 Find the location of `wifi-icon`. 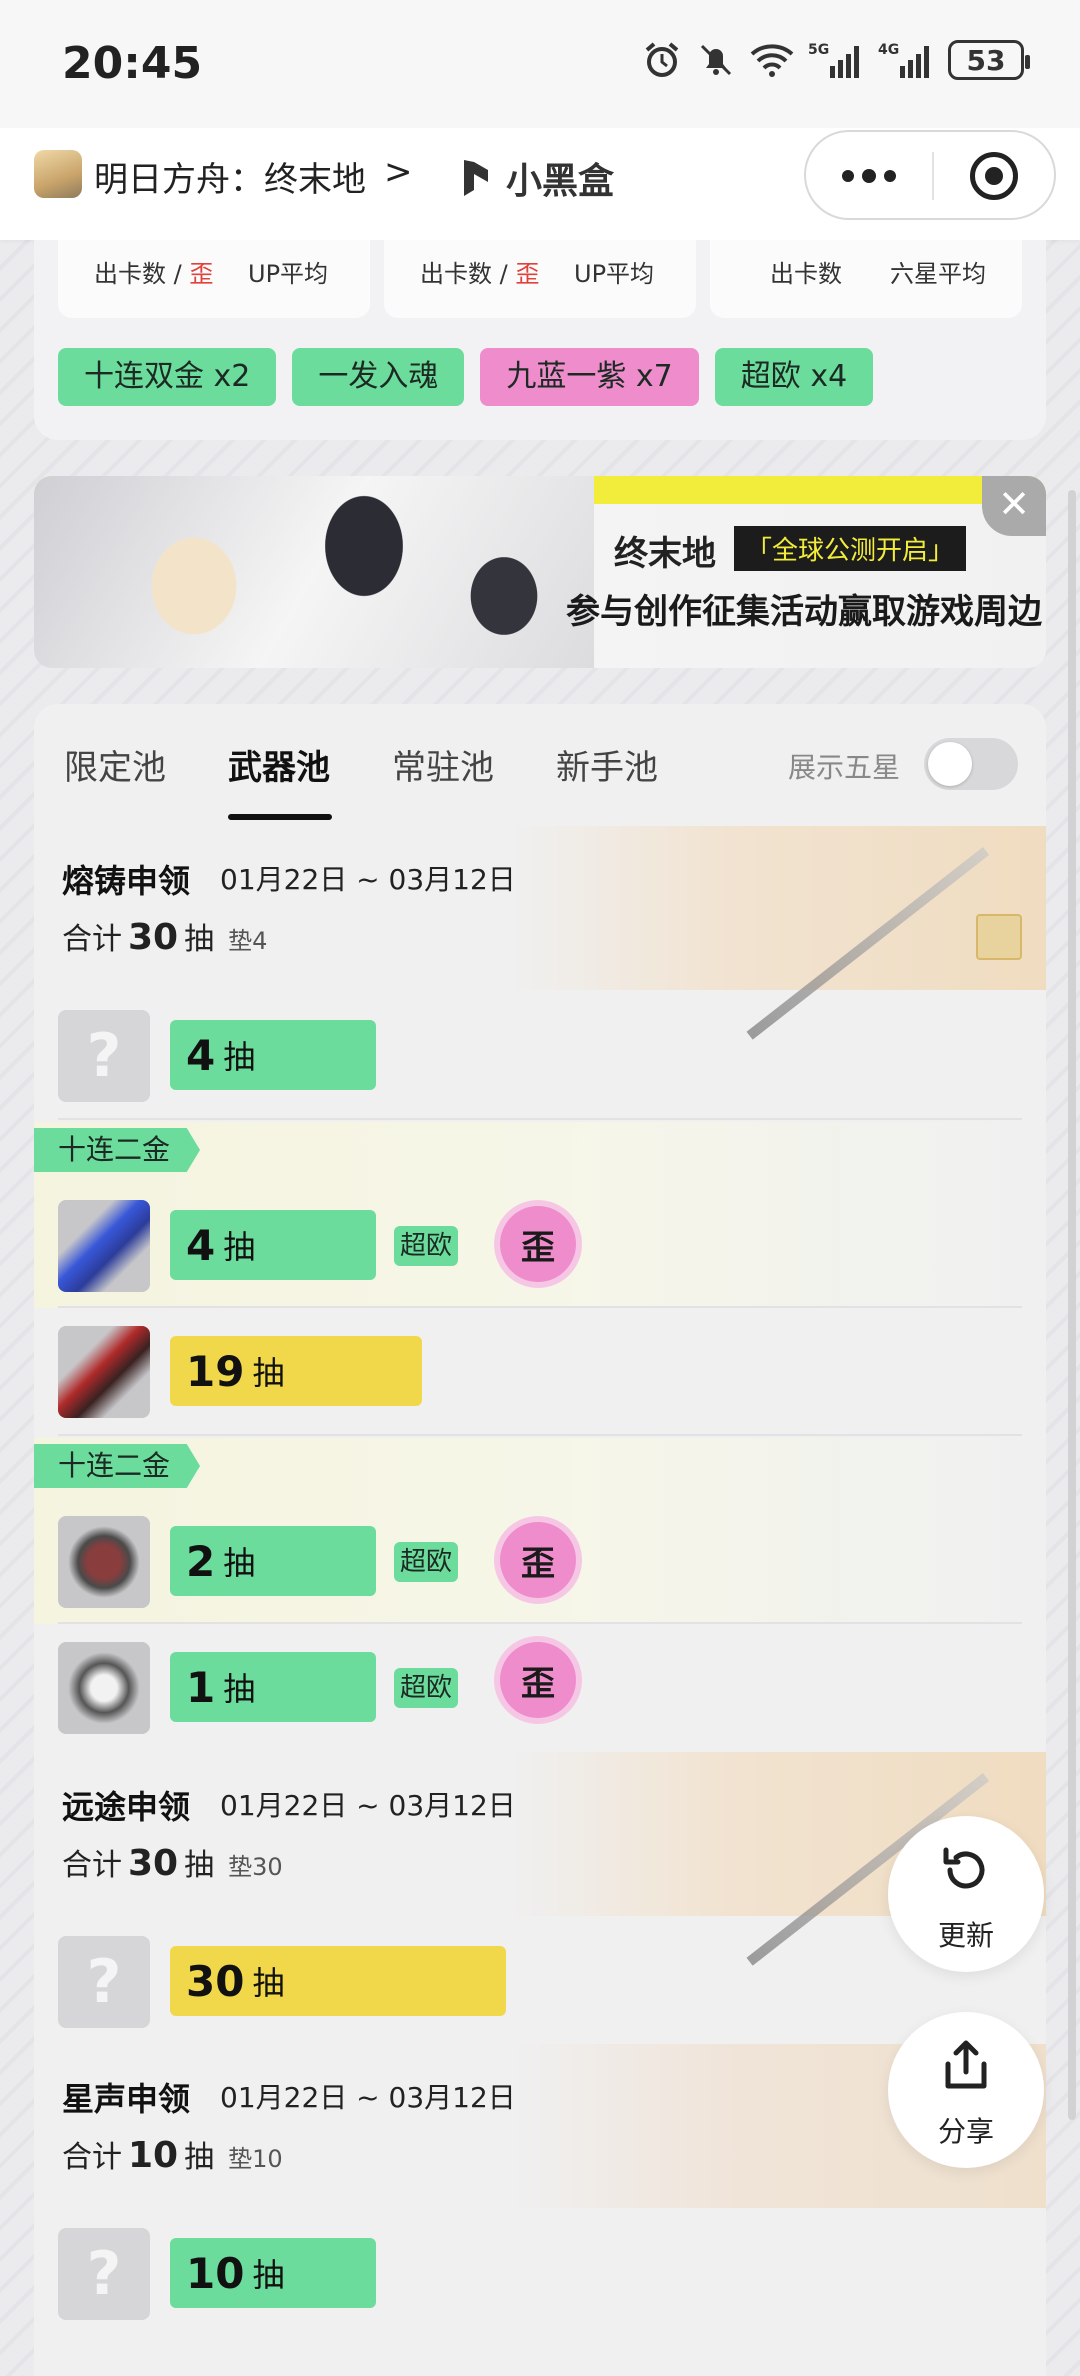

wifi-icon is located at coordinates (772, 60).